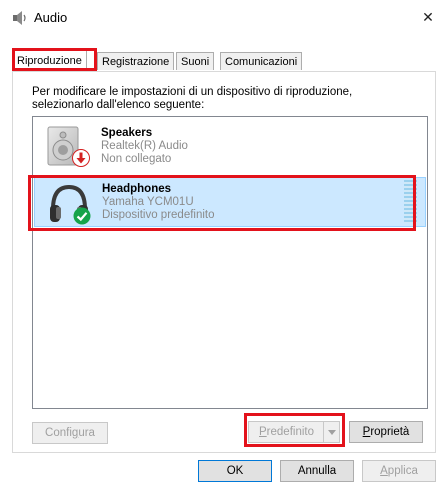  What do you see at coordinates (230, 146) in the screenshot?
I see `device-item-speakers: Speakers Realtek(R) Audio Non collegato` at bounding box center [230, 146].